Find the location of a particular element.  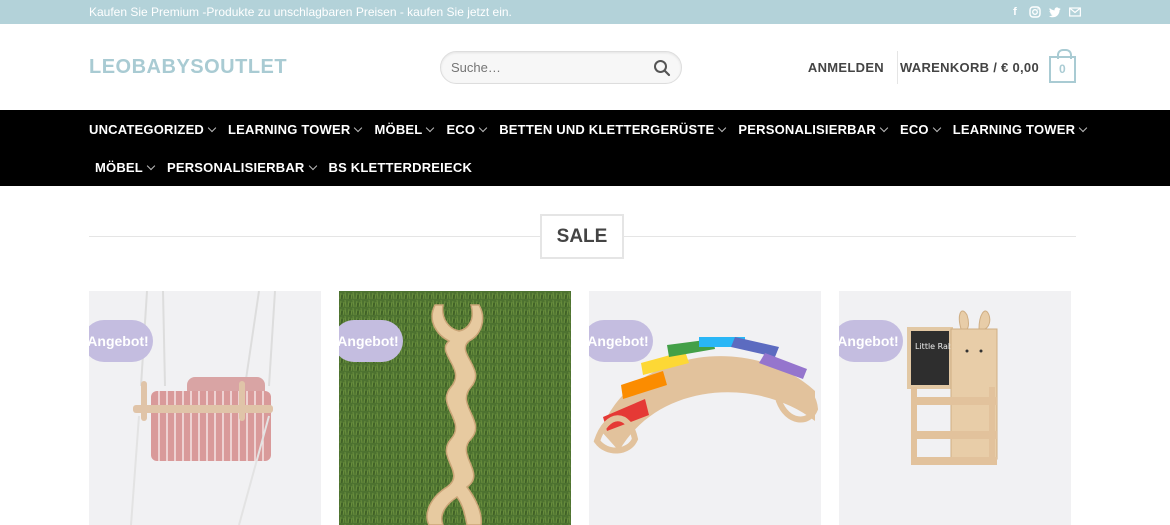

nav-item-learning-tower-2: LEARNING TOWER is located at coordinates (1020, 129).